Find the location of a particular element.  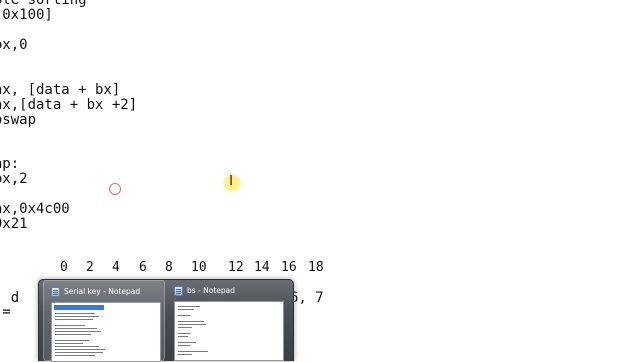

code-line: rg 0x100] is located at coordinates (27, 15).